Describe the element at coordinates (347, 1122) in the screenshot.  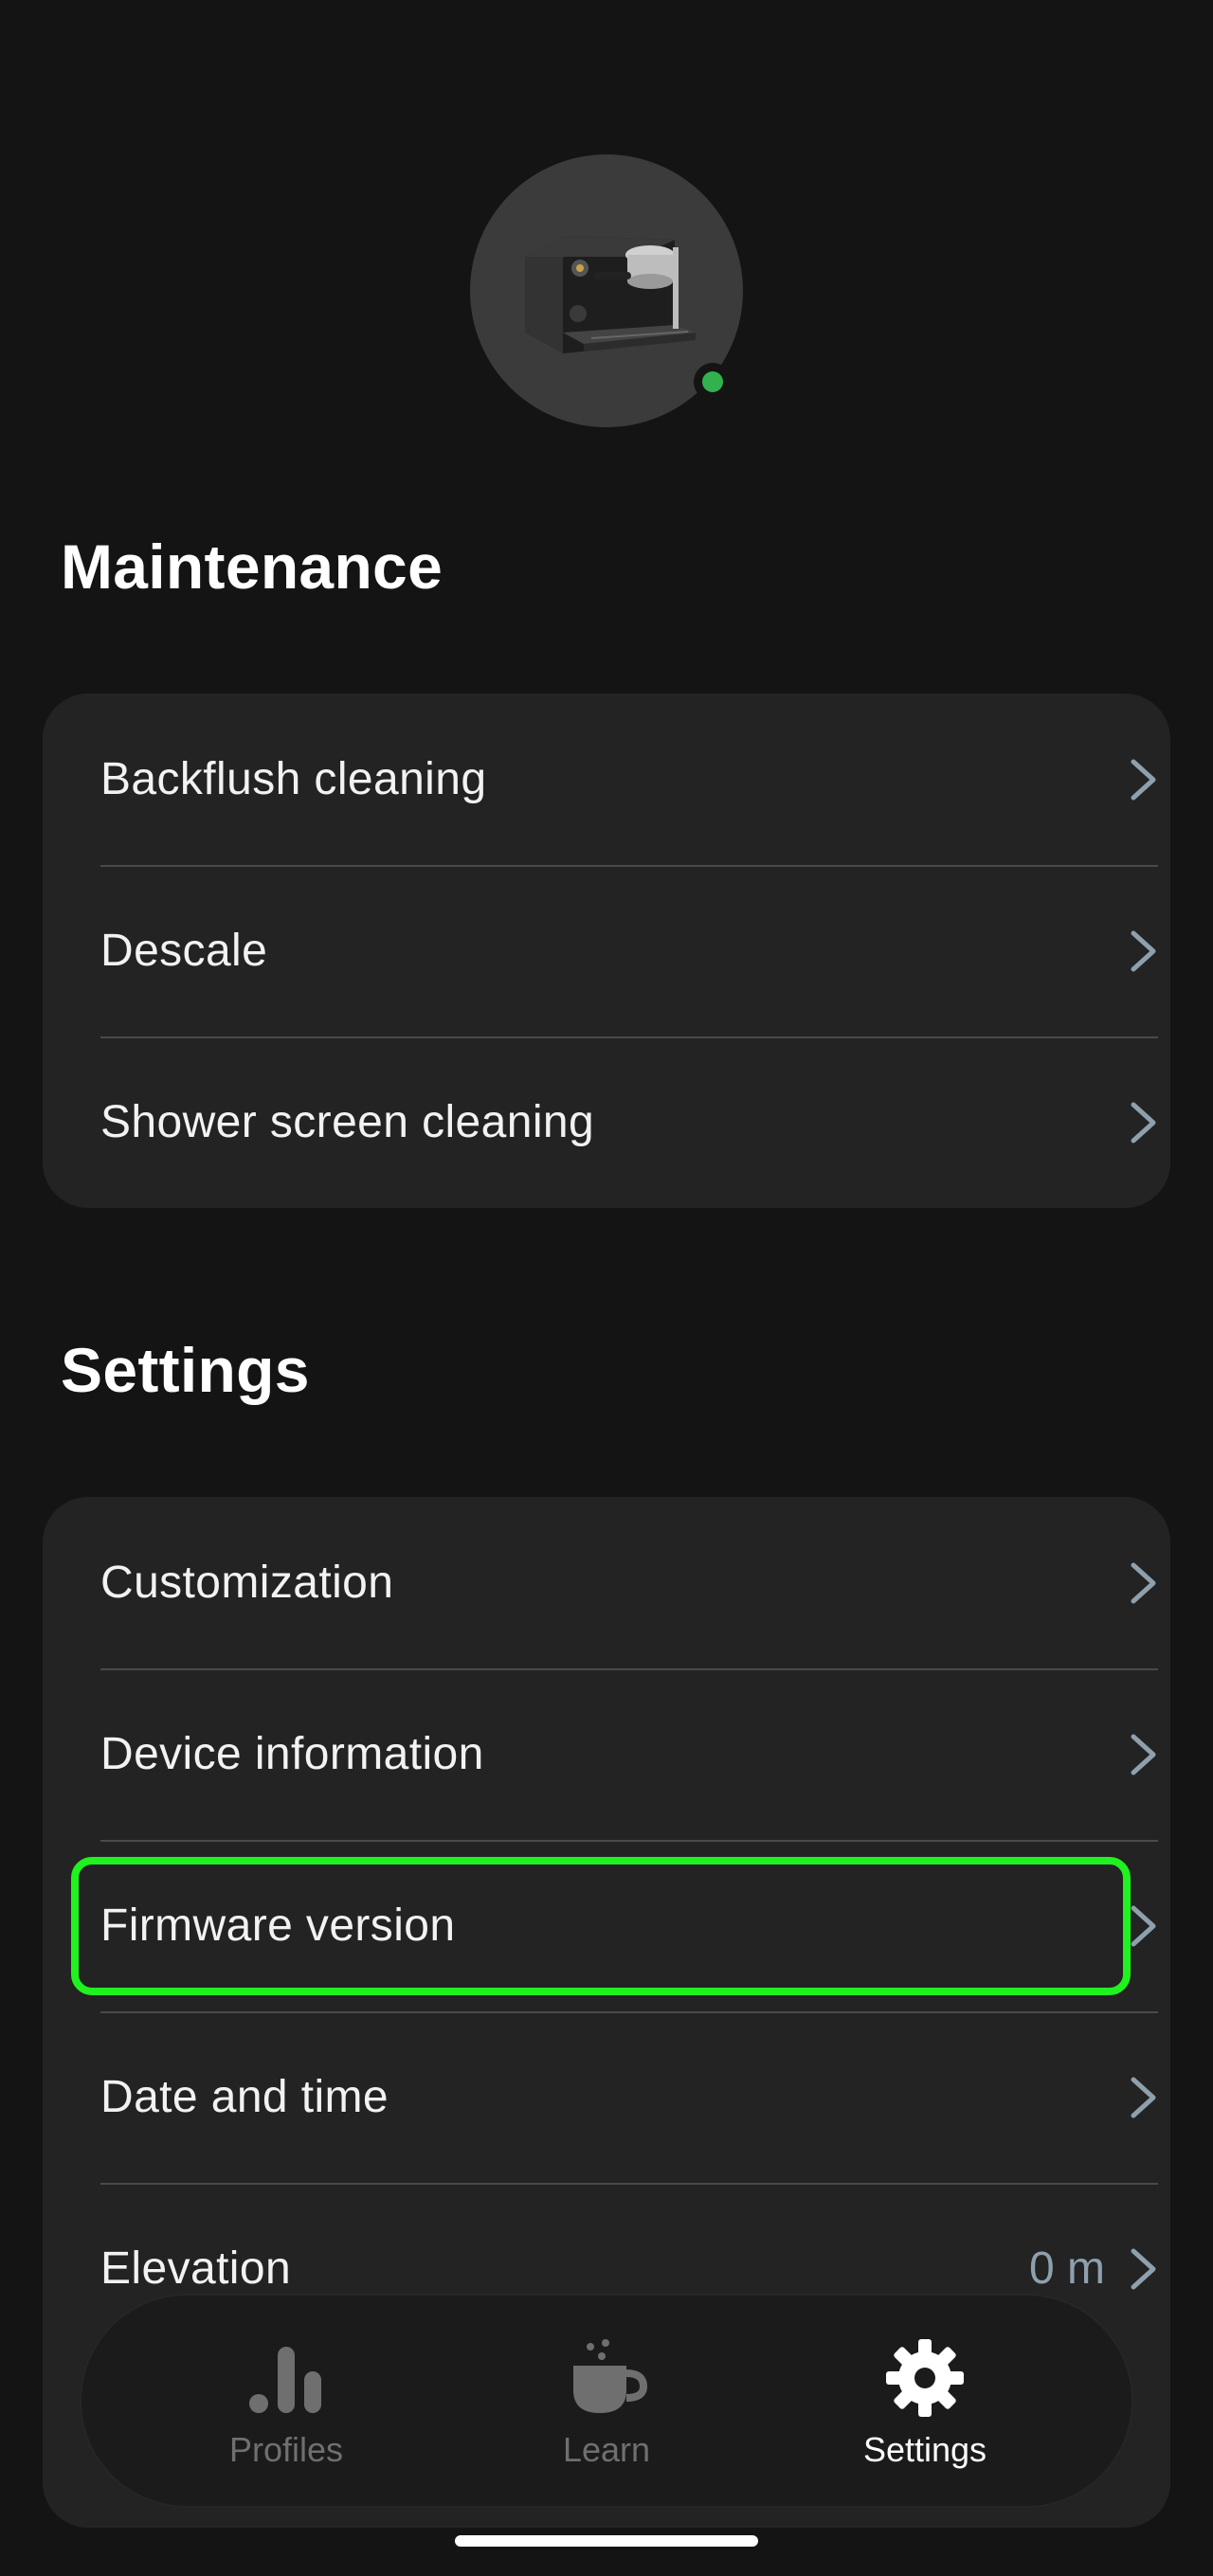
I see `row-label: Shower screen cleaning` at that location.